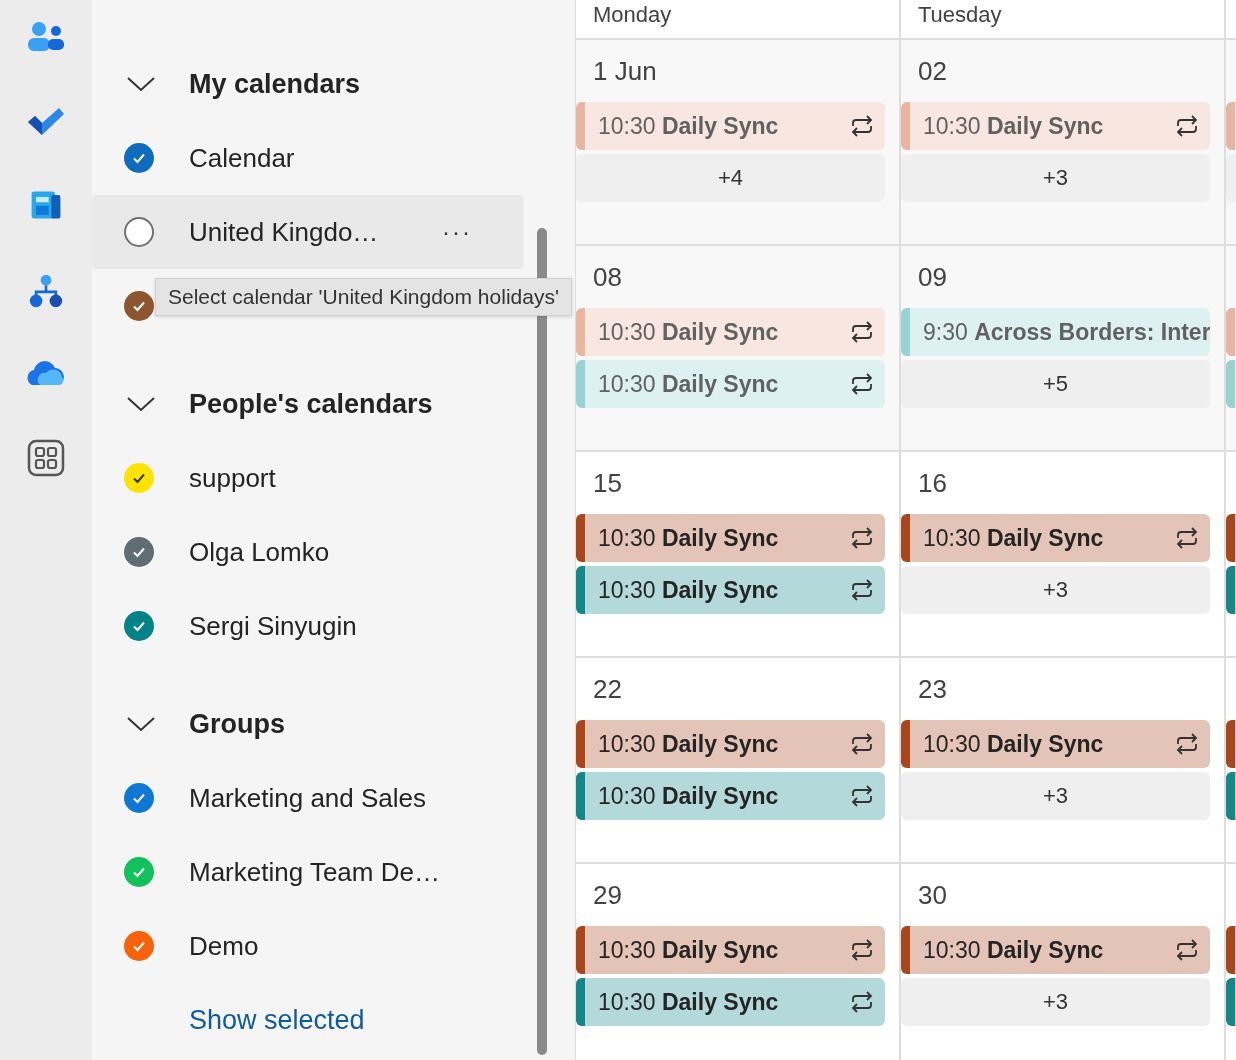 This screenshot has height=1060, width=1236. Describe the element at coordinates (960, 14) in the screenshot. I see `weekday-header: Tuesday` at that location.